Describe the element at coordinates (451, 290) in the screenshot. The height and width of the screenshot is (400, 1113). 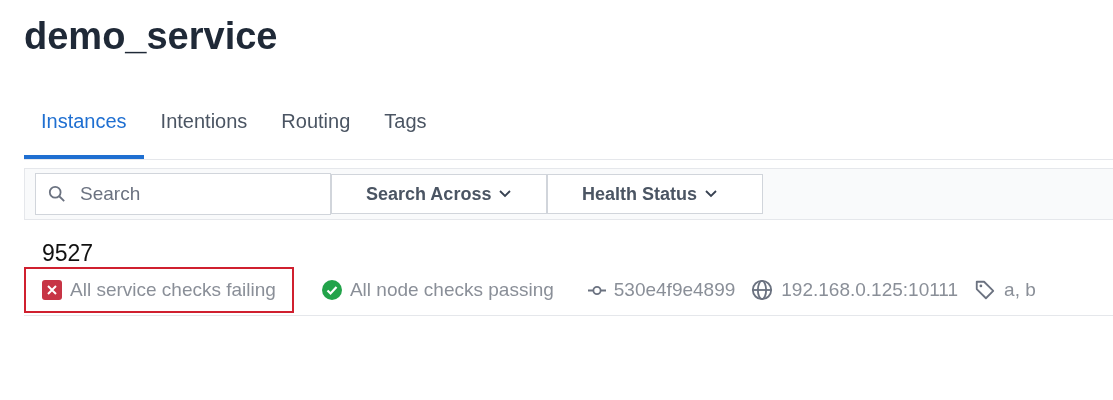
I see `check-status: All node checks passing` at that location.